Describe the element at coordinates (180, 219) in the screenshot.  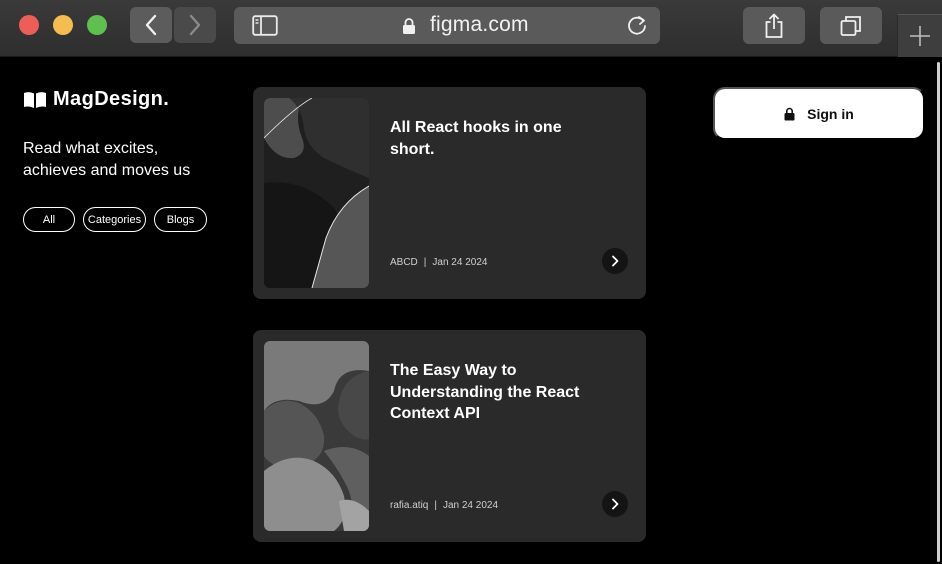
I see `filter-chip-blogs: Blogs` at that location.